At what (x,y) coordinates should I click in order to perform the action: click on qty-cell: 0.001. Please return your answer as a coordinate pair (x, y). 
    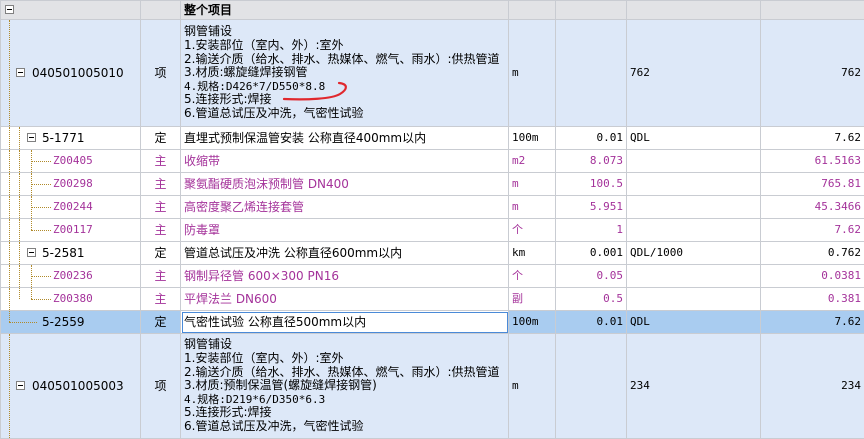
    Looking at the image, I should click on (591, 253).